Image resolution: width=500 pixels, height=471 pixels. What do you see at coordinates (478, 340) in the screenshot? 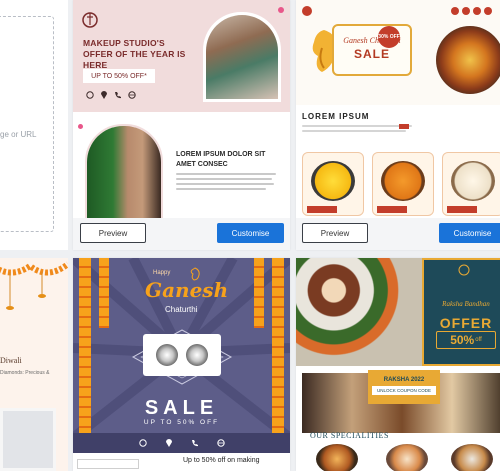
I see `percent-suffix: off` at bounding box center [478, 340].